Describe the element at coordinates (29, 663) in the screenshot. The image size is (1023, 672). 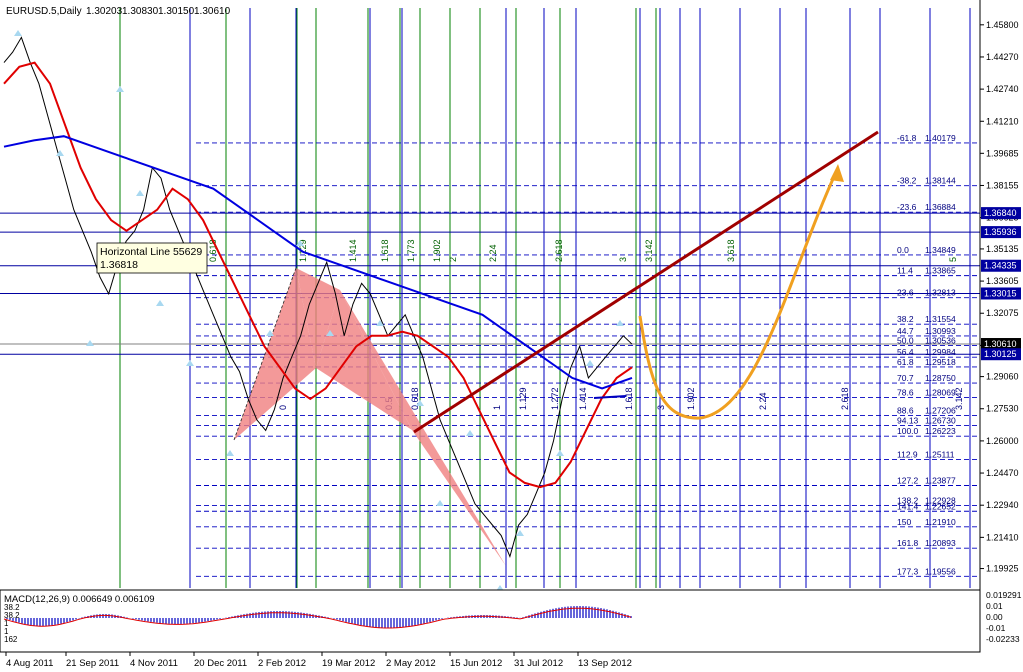
I see `time-tick-label: 4 Aug 2011` at that location.